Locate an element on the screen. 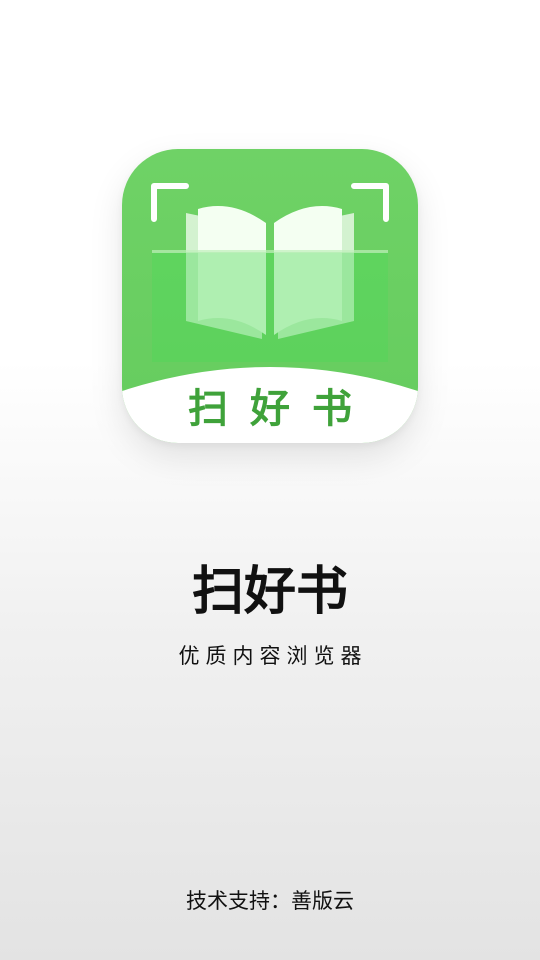 This screenshot has height=960, width=540. app-title: 扫好书 is located at coordinates (269, 591).